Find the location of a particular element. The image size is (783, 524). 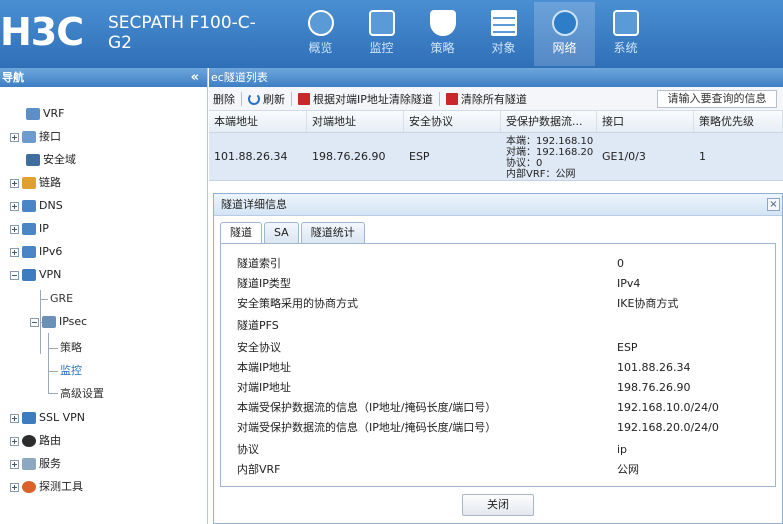

nav-system-label: 系统 is located at coordinates (625, 48).